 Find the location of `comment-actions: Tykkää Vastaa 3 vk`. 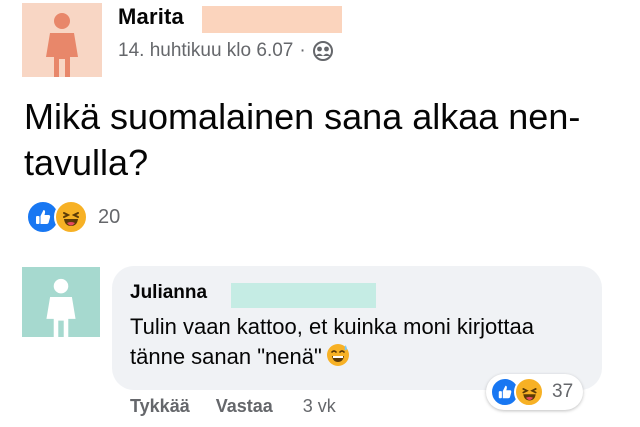

comment-actions: Tykkää Vastaa 3 vk is located at coordinates (233, 406).